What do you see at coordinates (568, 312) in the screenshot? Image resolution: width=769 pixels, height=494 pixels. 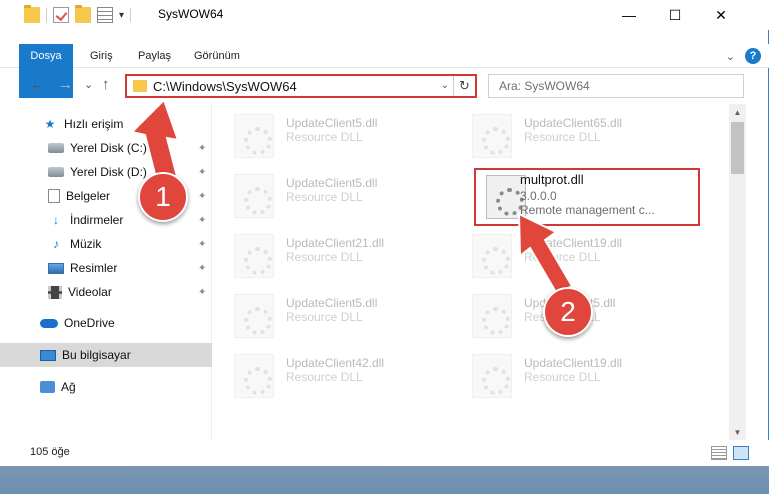 I see `step-2-callout: 2` at bounding box center [568, 312].